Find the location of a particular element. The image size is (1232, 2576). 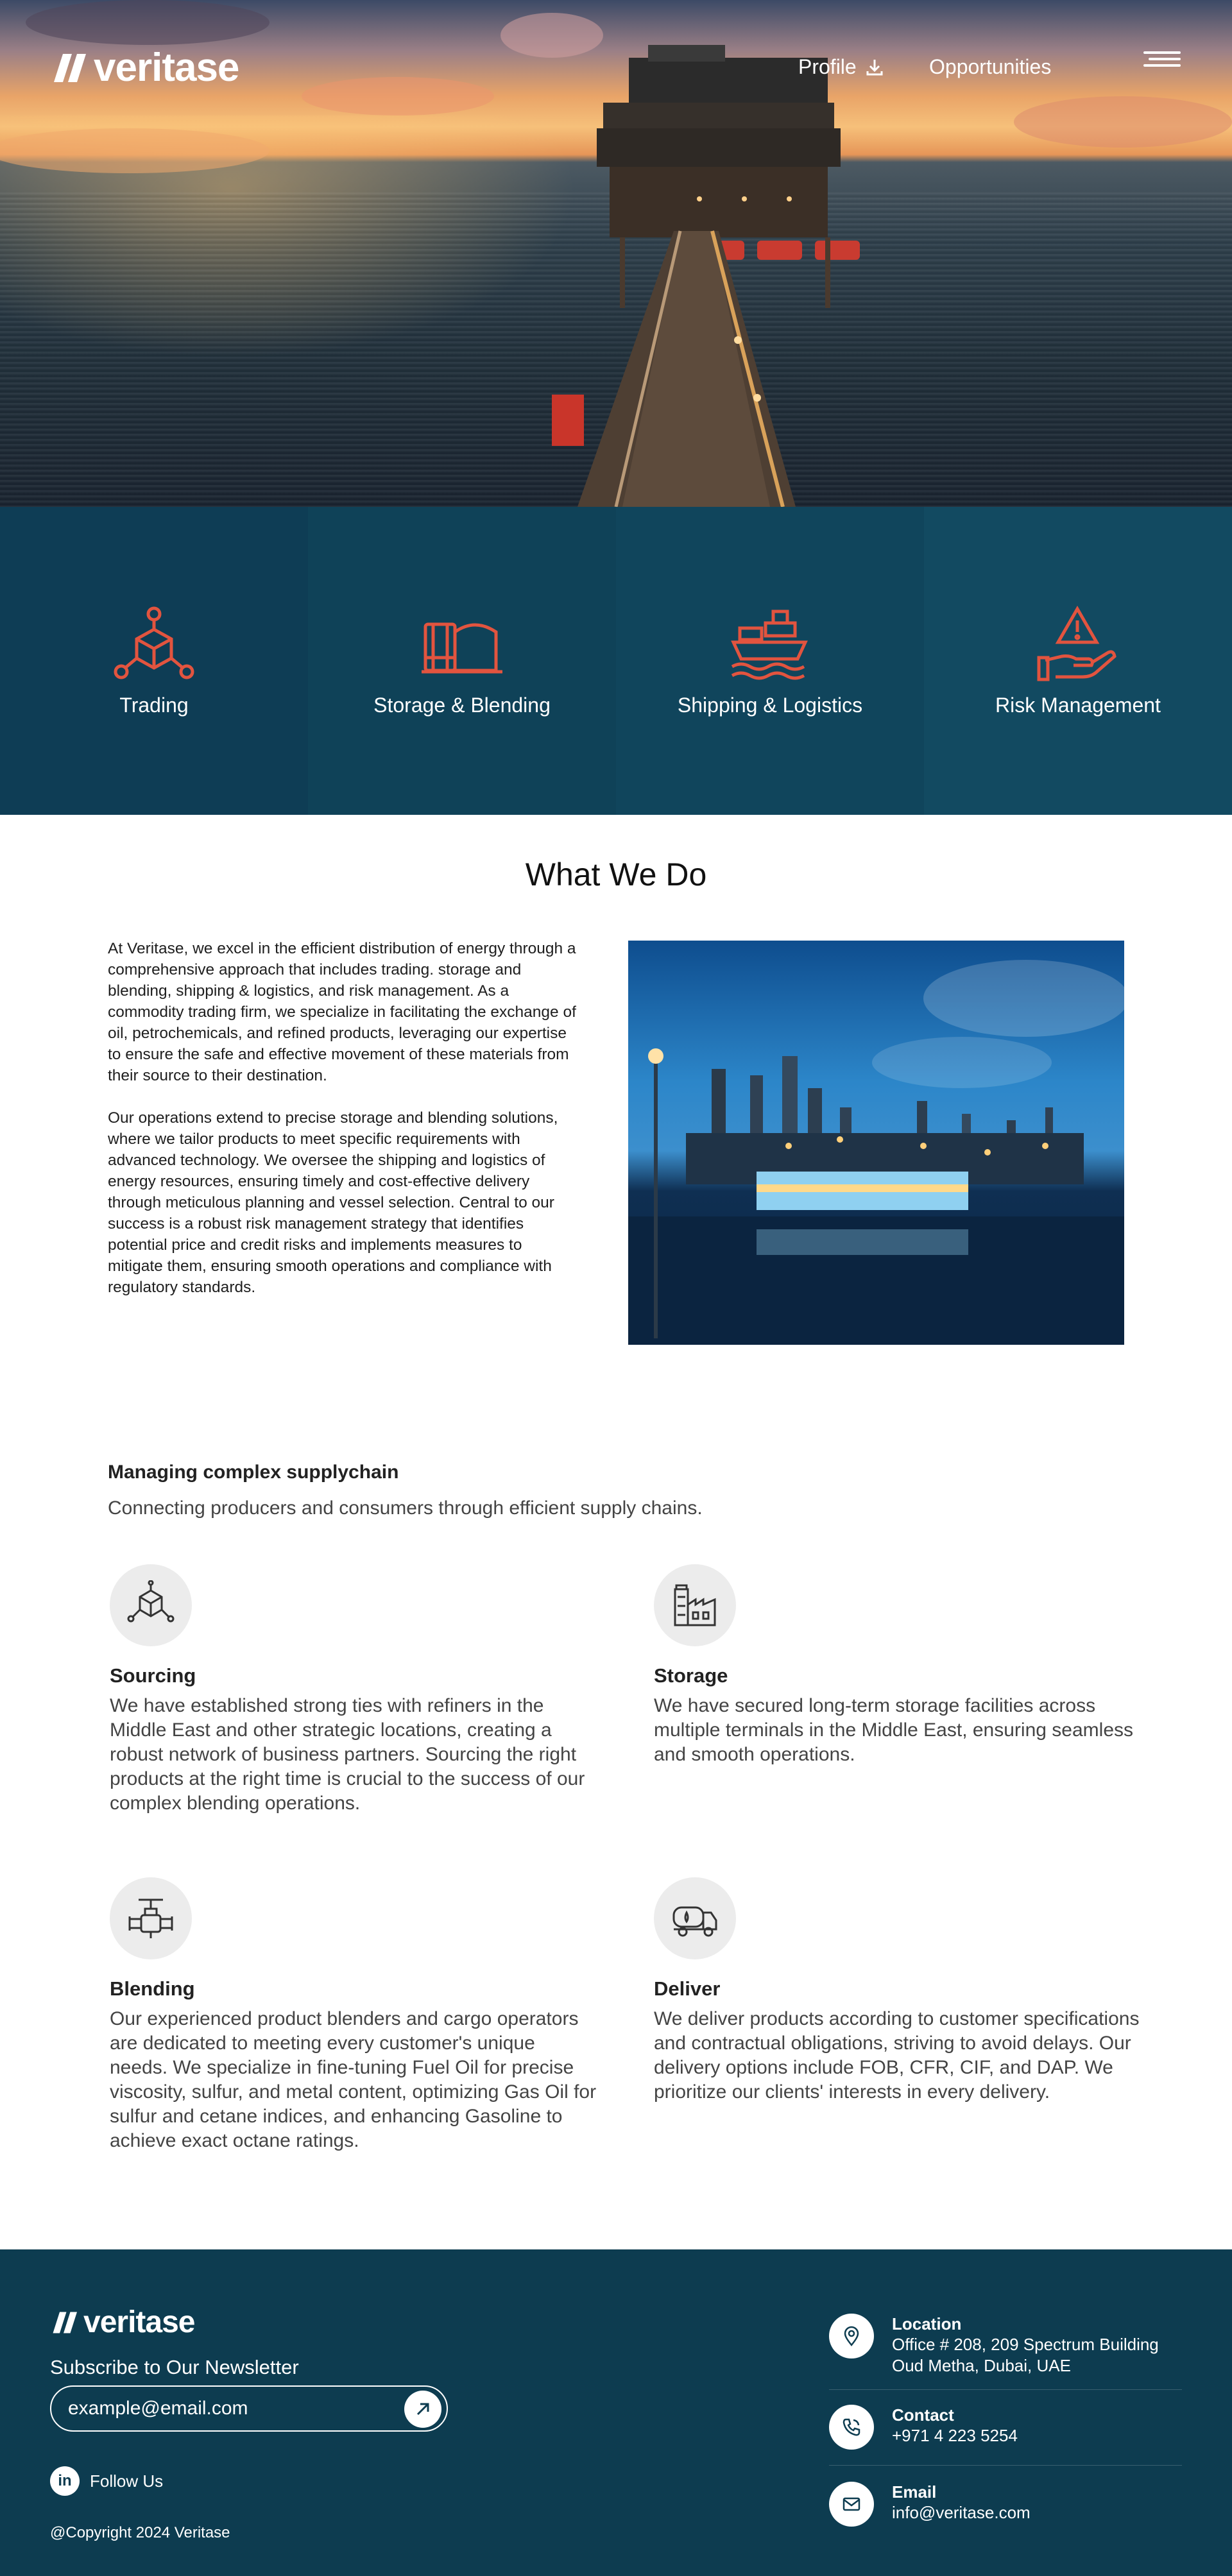

contact-text: Contact +971 4 223 5254 is located at coordinates (955, 2425).